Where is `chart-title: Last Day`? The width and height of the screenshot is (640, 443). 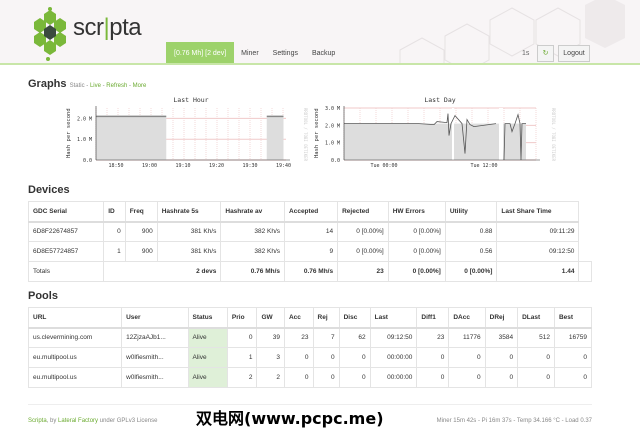
chart-title: Last Day is located at coordinates (439, 100).